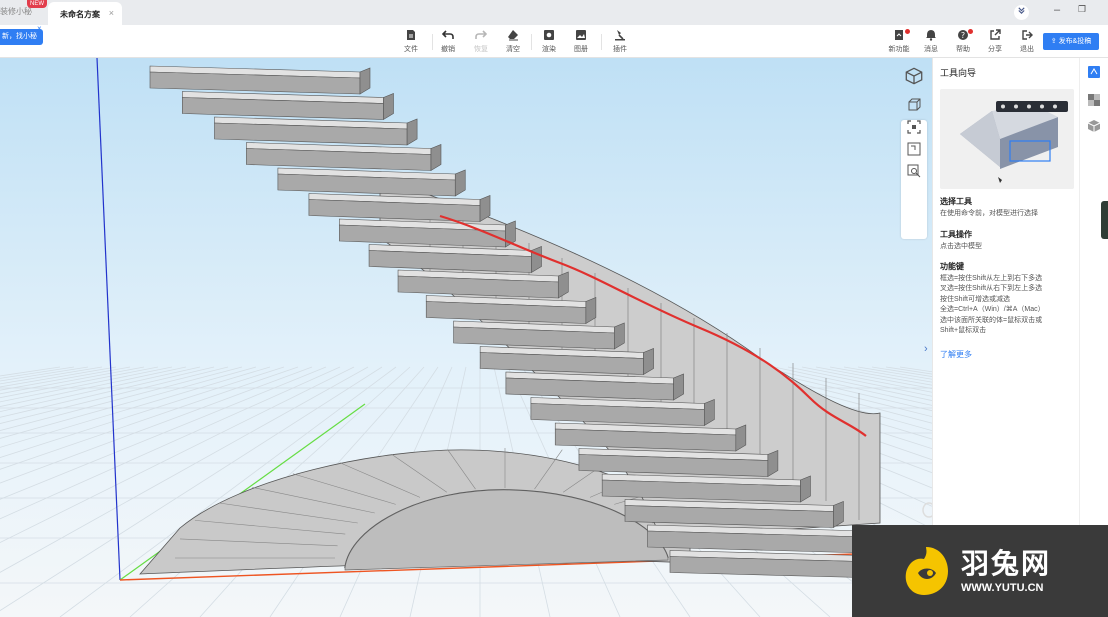 The image size is (1108, 617). Describe the element at coordinates (931, 49) in the screenshot. I see `messages-label: 消息` at that location.